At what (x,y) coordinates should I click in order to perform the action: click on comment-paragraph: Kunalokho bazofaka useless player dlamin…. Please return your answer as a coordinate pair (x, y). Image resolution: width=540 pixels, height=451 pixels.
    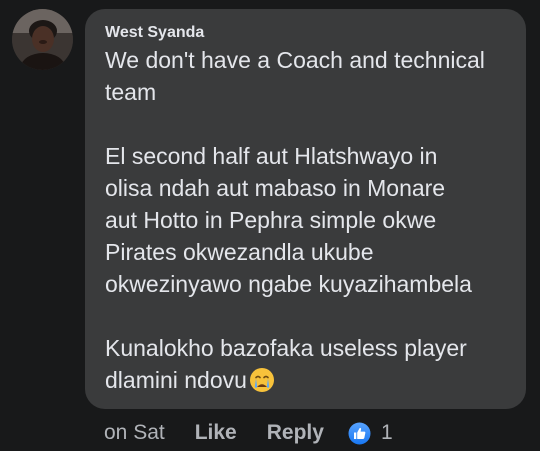
    Looking at the image, I should click on (306, 366).